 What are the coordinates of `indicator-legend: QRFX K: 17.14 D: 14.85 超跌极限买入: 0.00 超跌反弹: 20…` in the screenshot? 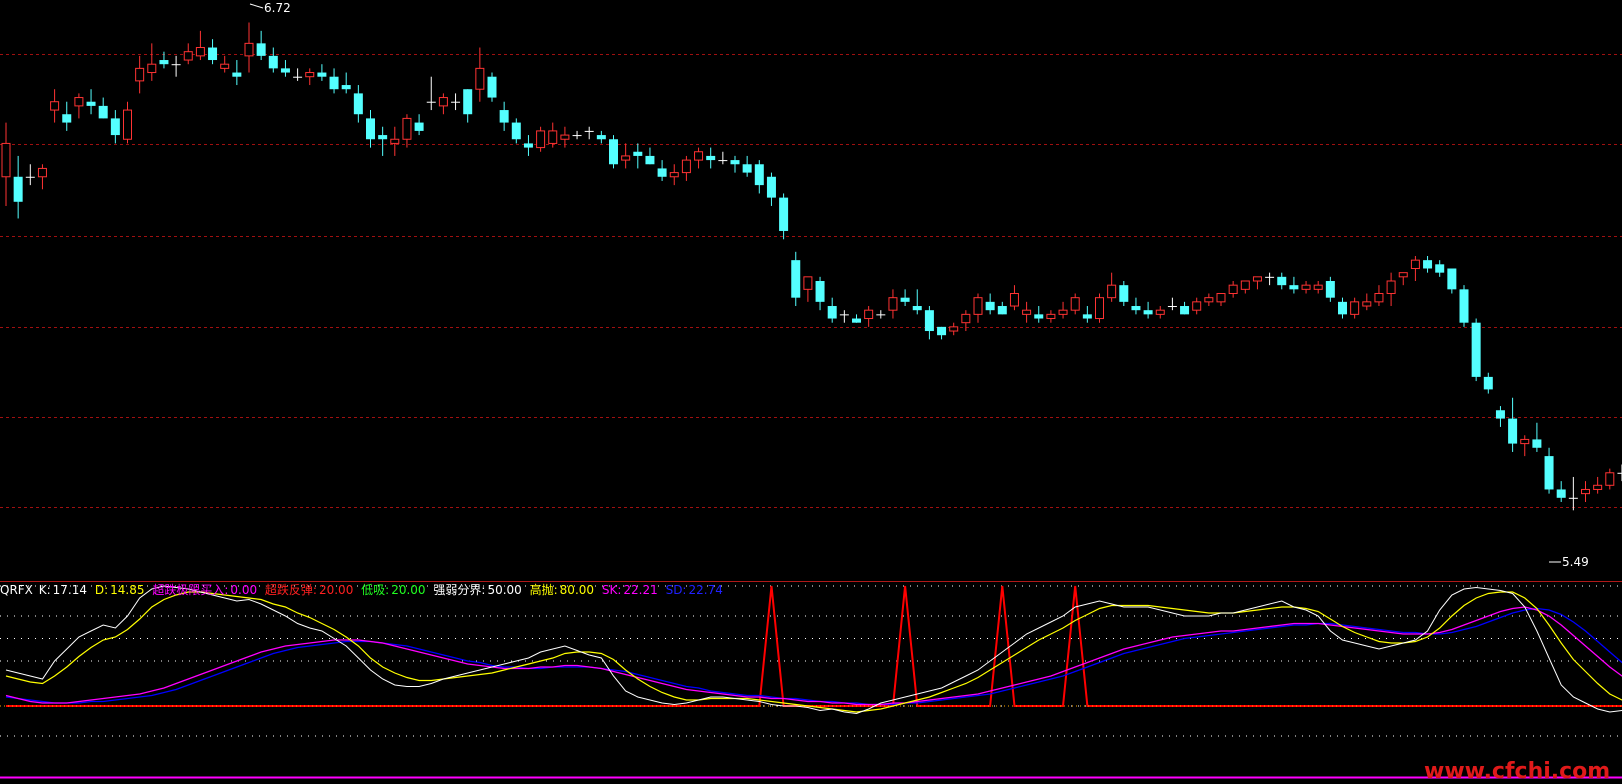 It's located at (363, 590).